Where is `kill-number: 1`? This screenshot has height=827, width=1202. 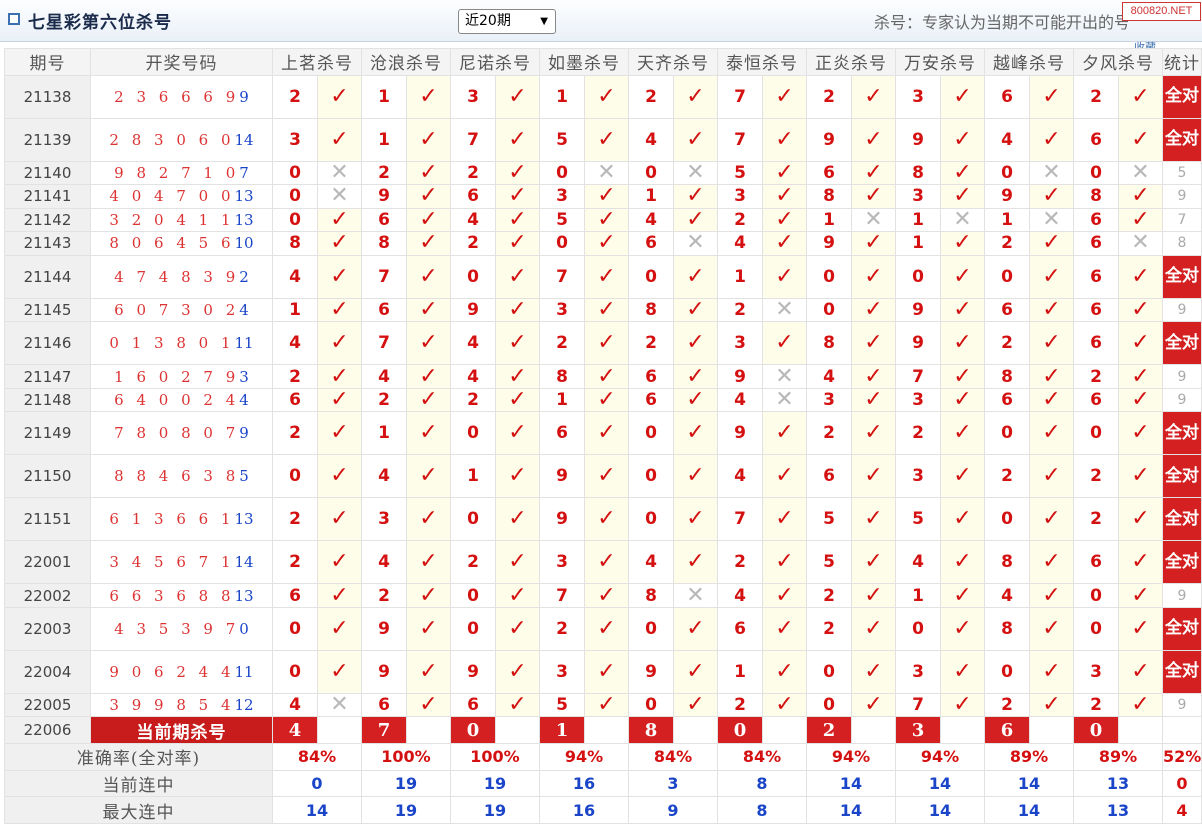 kill-number: 1 is located at coordinates (1007, 220).